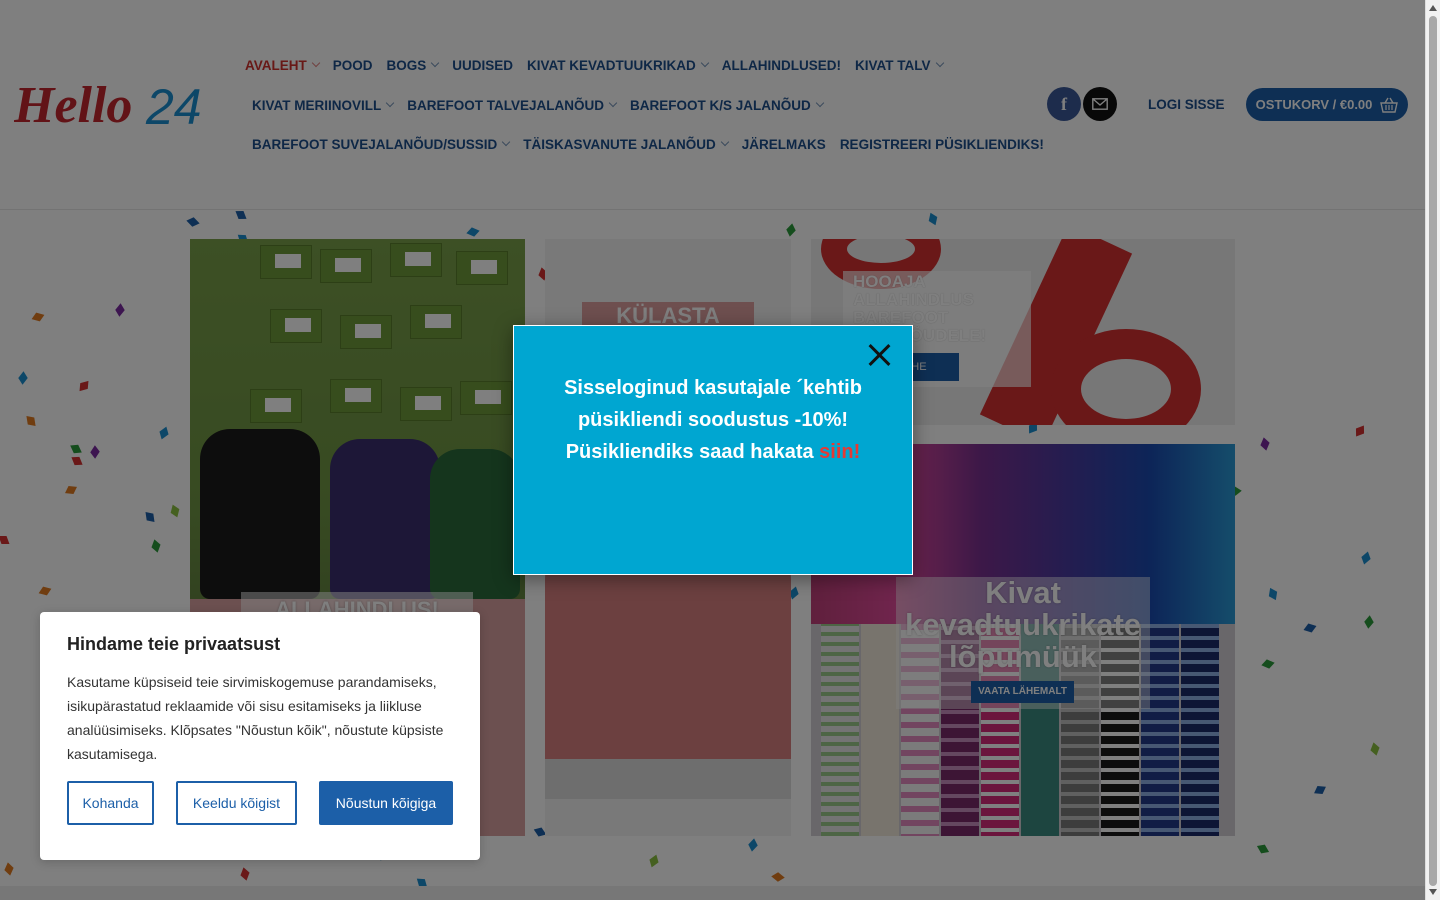  I want to click on page-scrollbar, so click(1432, 450).